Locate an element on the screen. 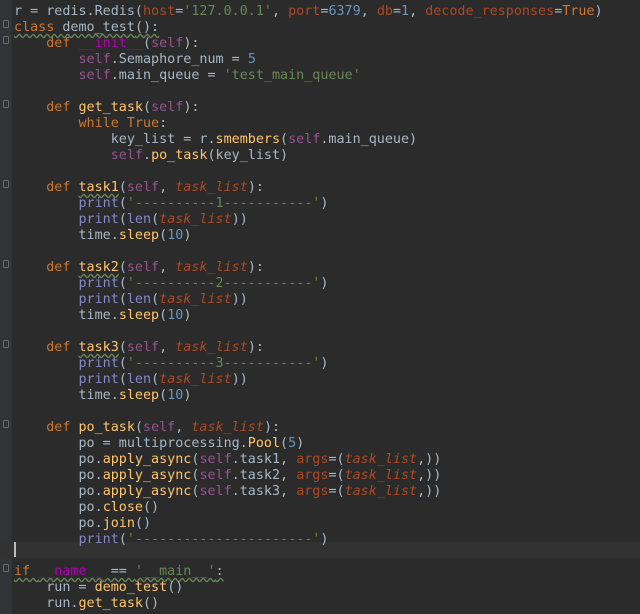  code-token: '----------2-----------' is located at coordinates (223, 283).